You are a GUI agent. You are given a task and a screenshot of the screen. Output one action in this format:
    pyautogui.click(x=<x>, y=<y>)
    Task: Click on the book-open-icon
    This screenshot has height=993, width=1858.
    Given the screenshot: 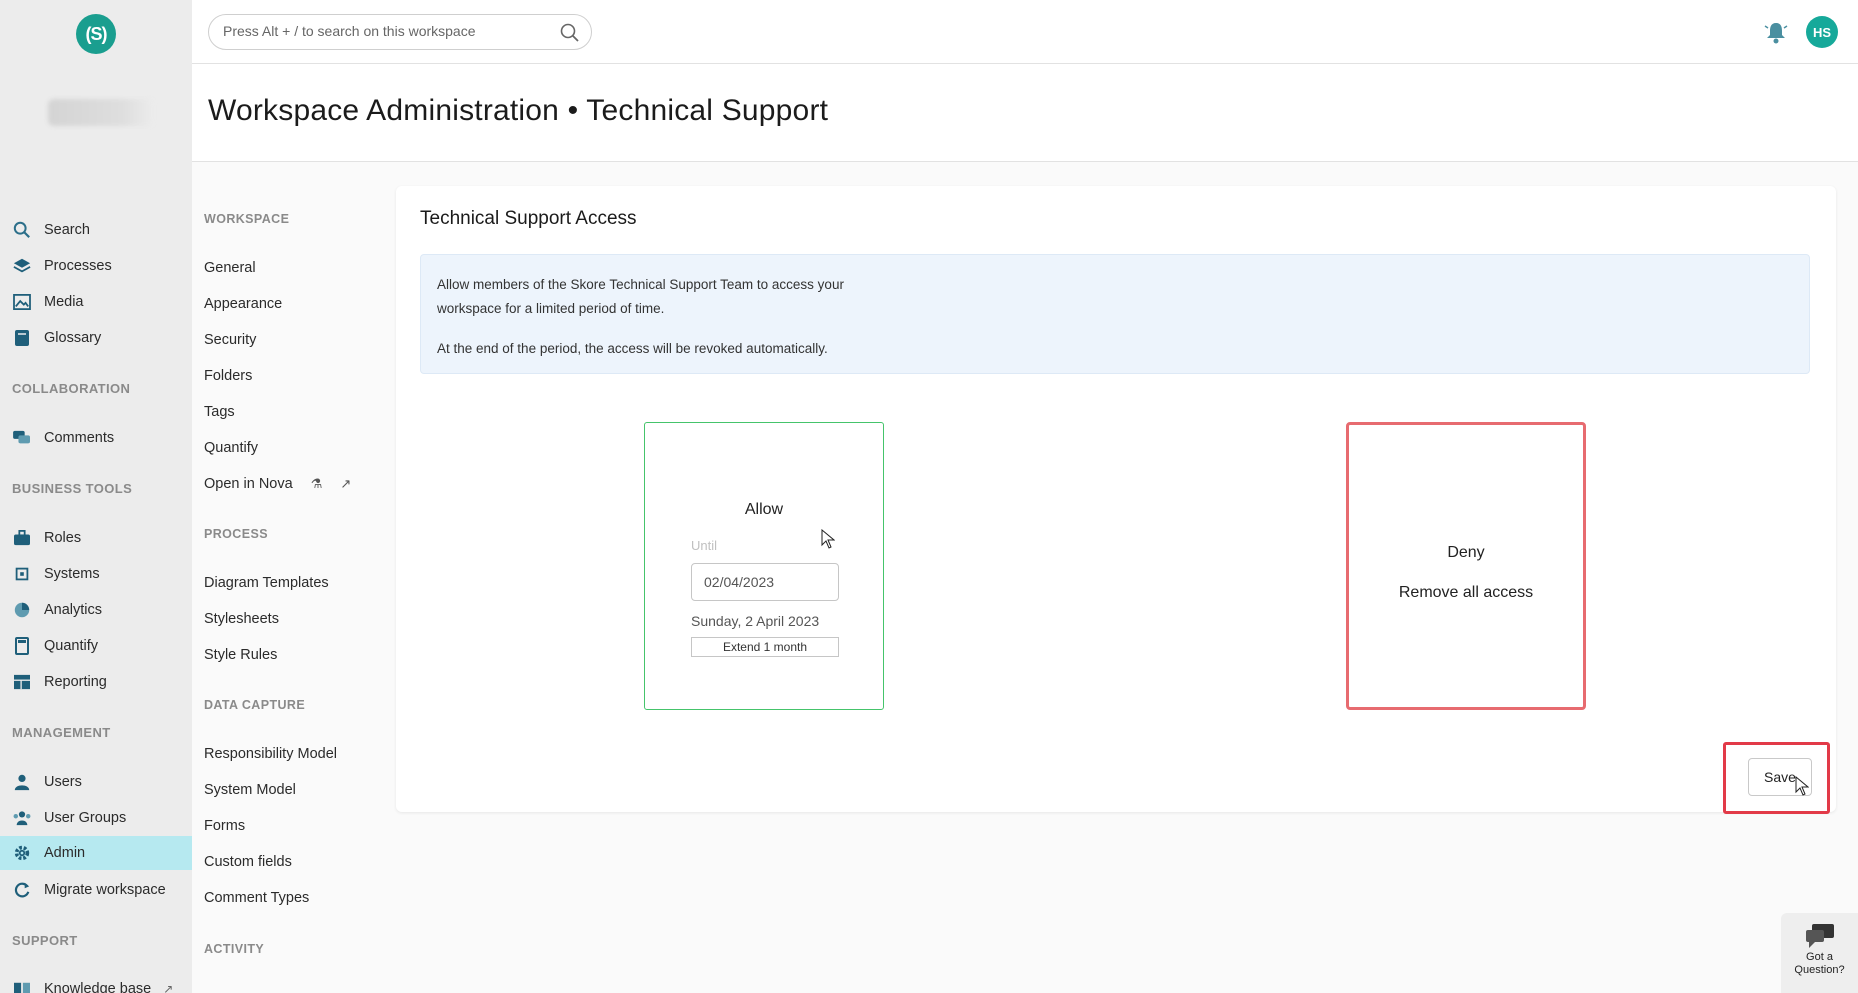 What is the action you would take?
    pyautogui.click(x=22, y=986)
    